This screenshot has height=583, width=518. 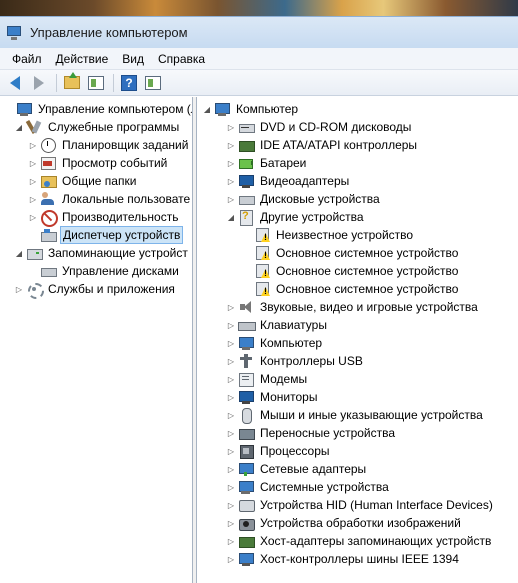 What do you see at coordinates (296, 217) in the screenshot?
I see `device-category: ◢ Другие устройства` at bounding box center [296, 217].